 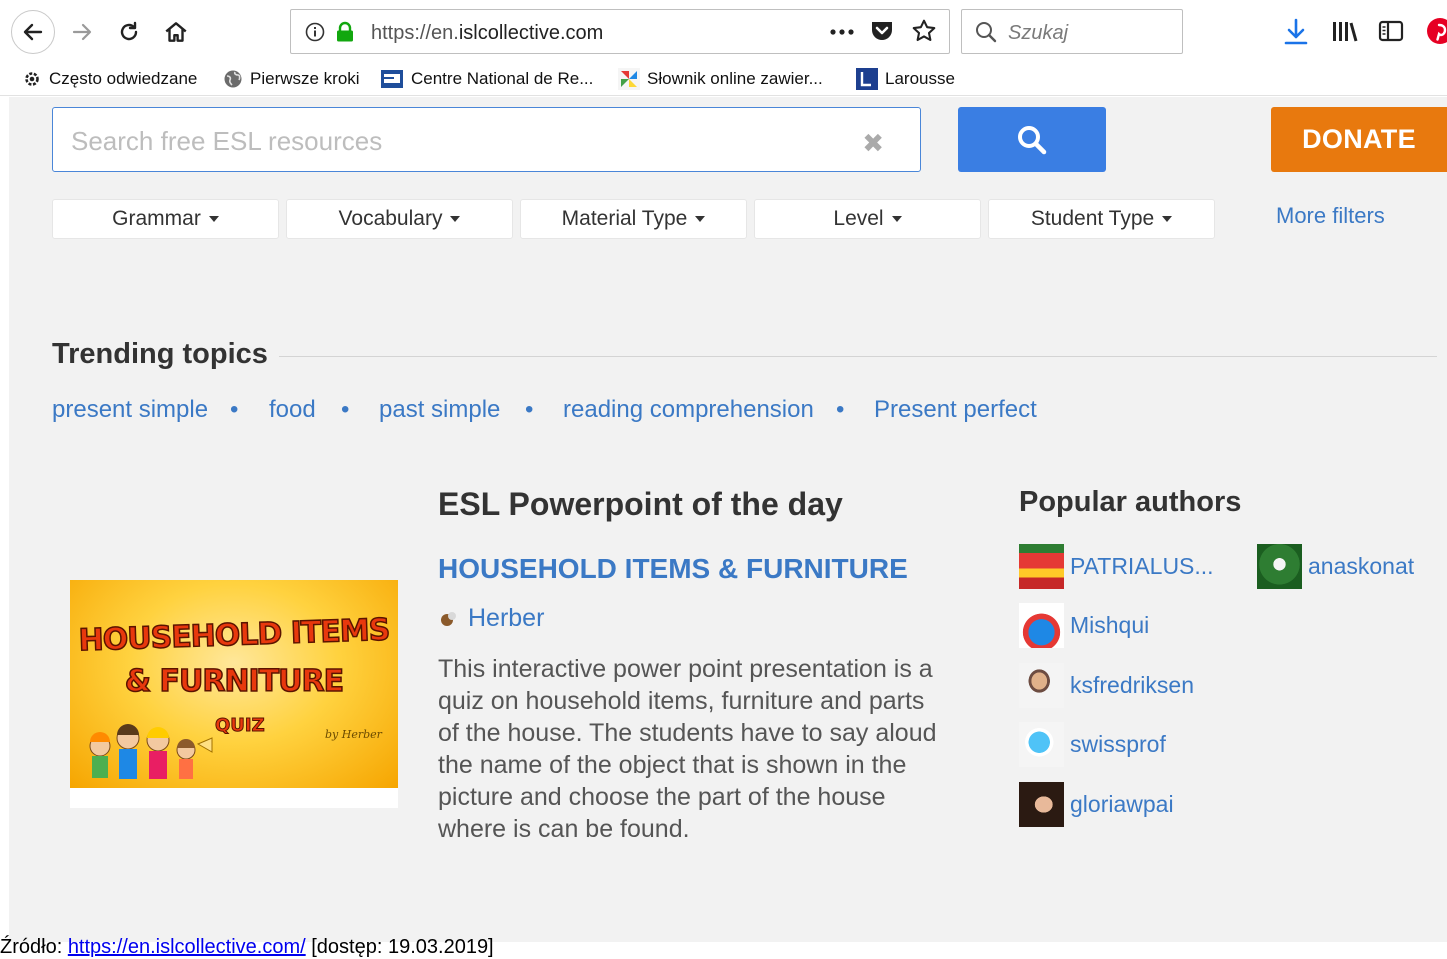 What do you see at coordinates (1072, 31) in the screenshot?
I see `browser-search-bar: Szukaj` at bounding box center [1072, 31].